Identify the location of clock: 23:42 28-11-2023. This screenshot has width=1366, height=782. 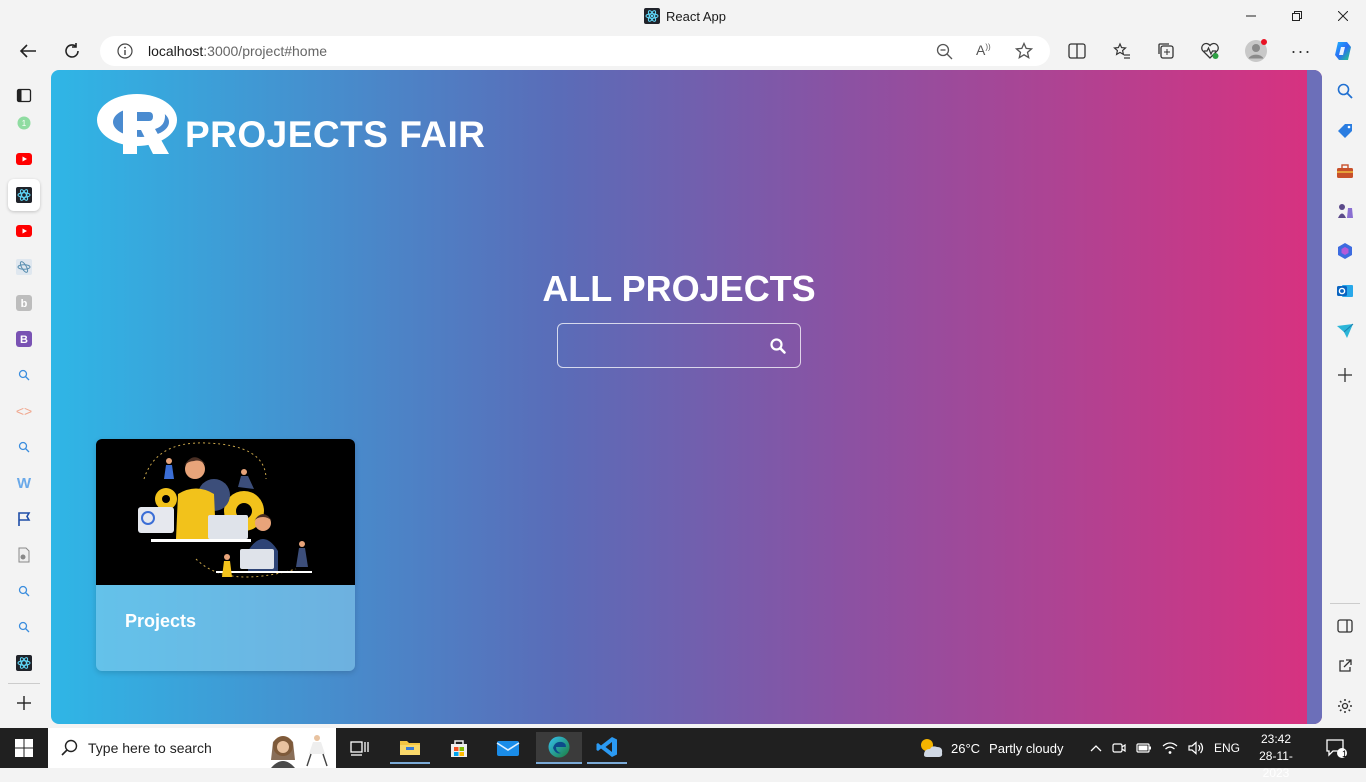
(1276, 756).